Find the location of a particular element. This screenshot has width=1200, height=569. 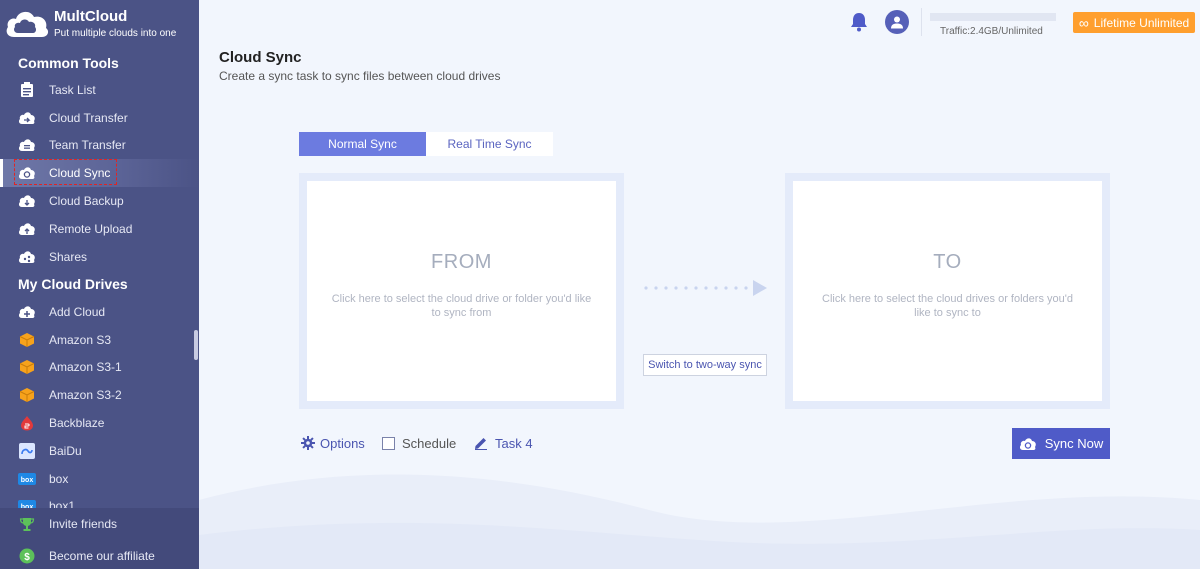

pencil-icon is located at coordinates (481, 444).